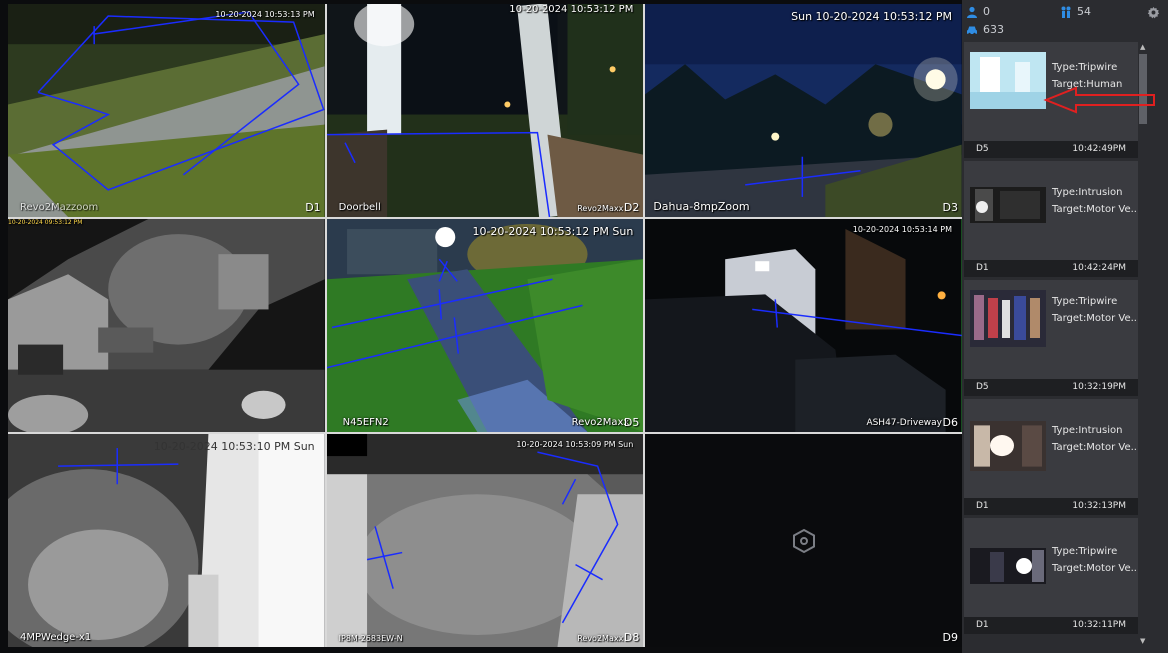  I want to click on camera-name: N45EFN2, so click(365, 422).